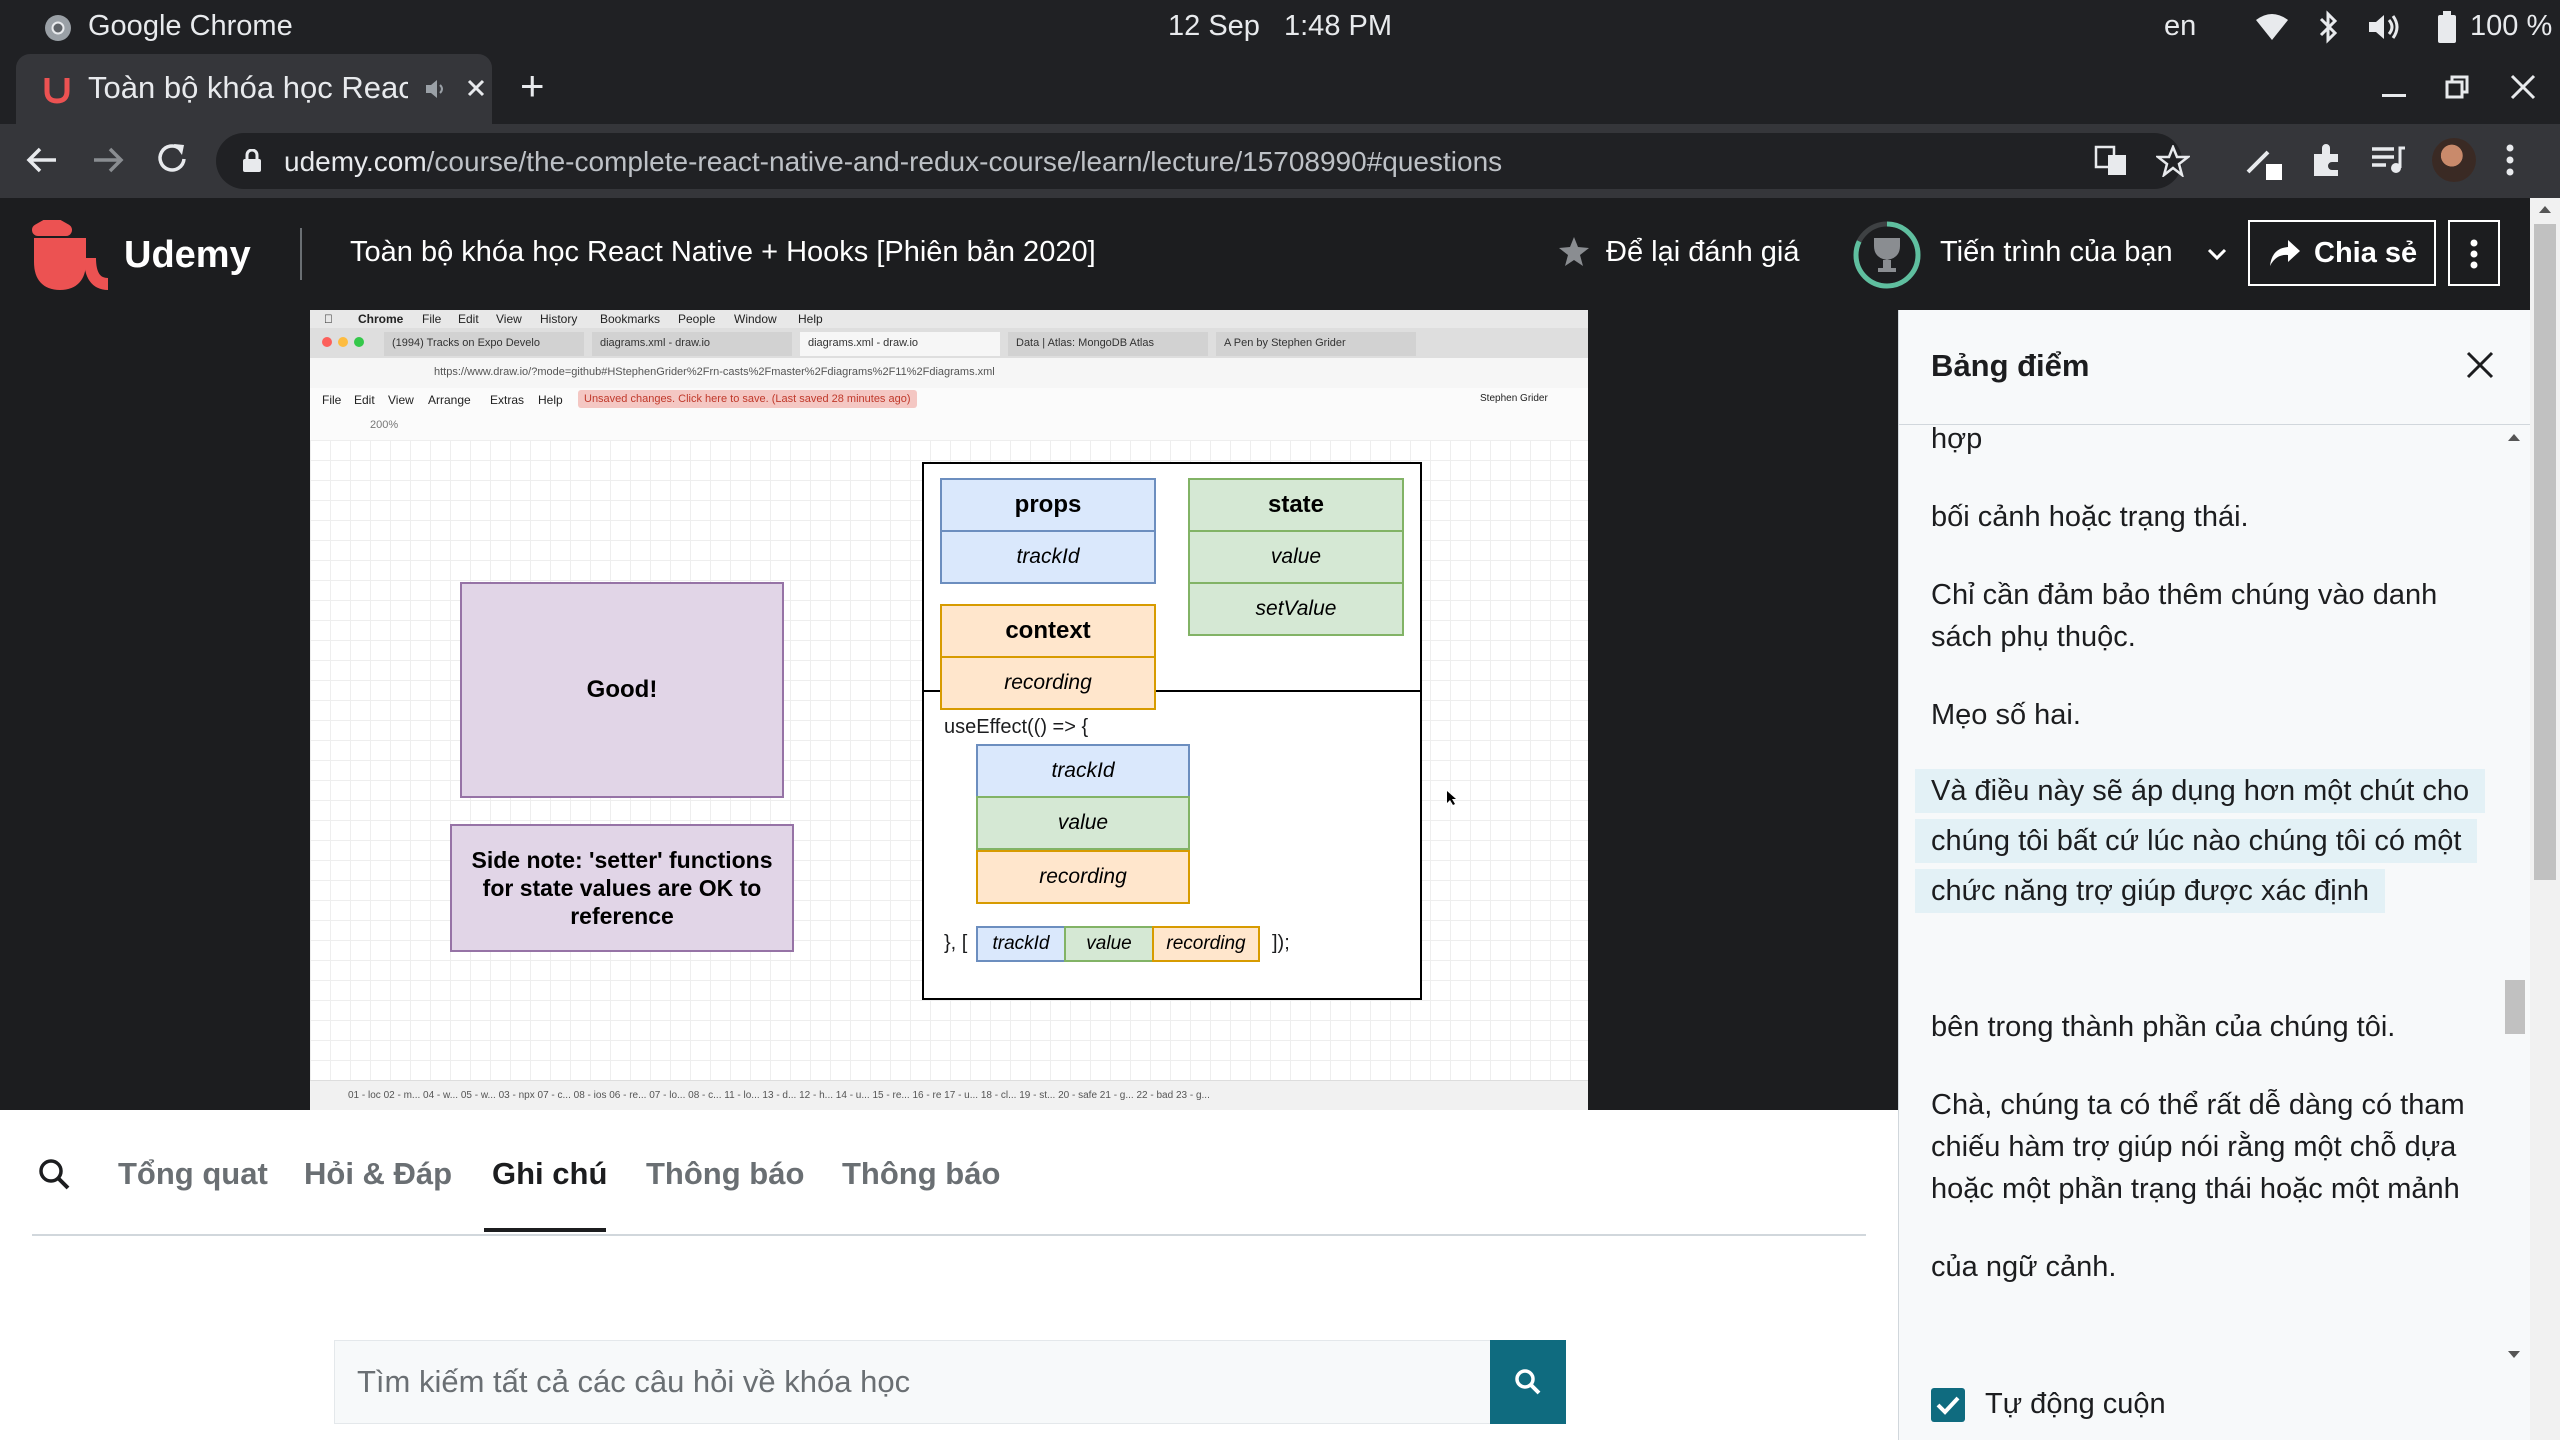  I want to click on bluetooth-icon, so click(2328, 27).